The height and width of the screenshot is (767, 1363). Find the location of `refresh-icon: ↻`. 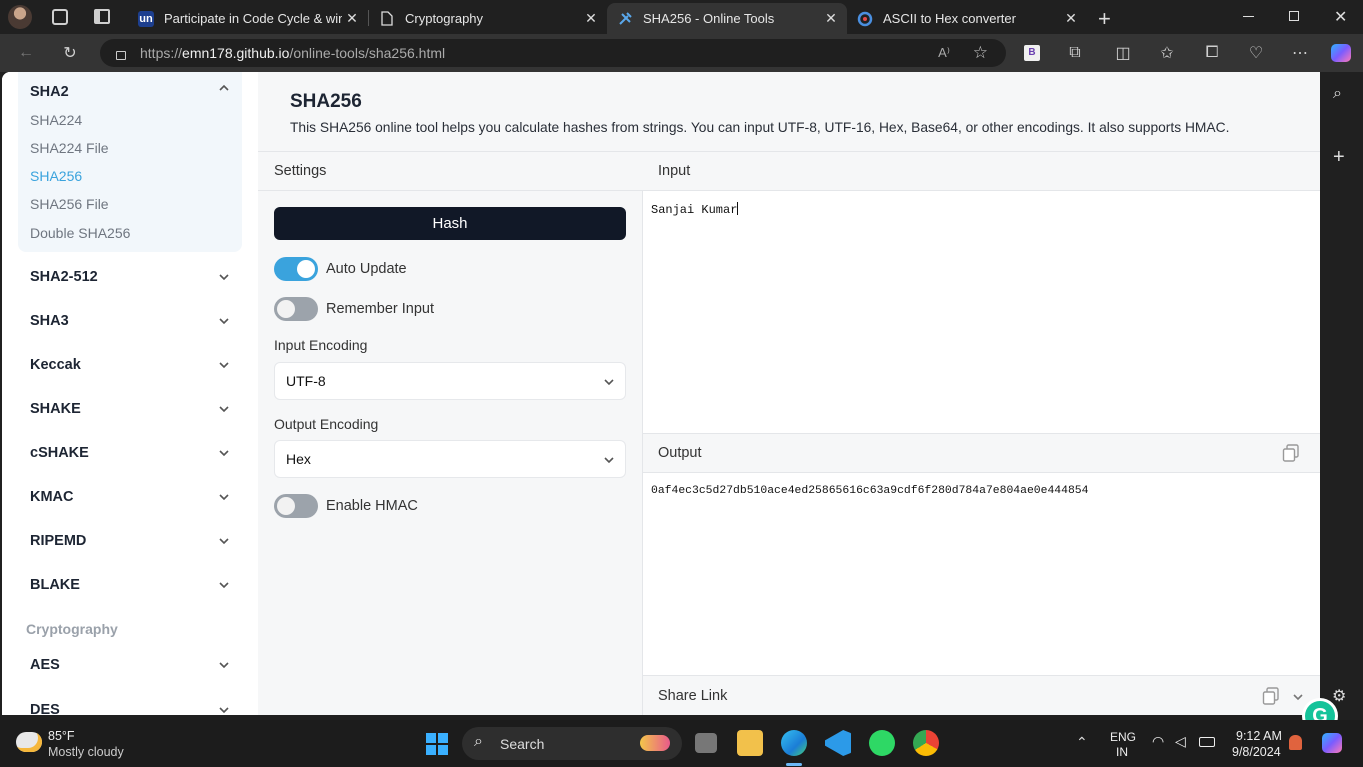

refresh-icon: ↻ is located at coordinates (70, 53).